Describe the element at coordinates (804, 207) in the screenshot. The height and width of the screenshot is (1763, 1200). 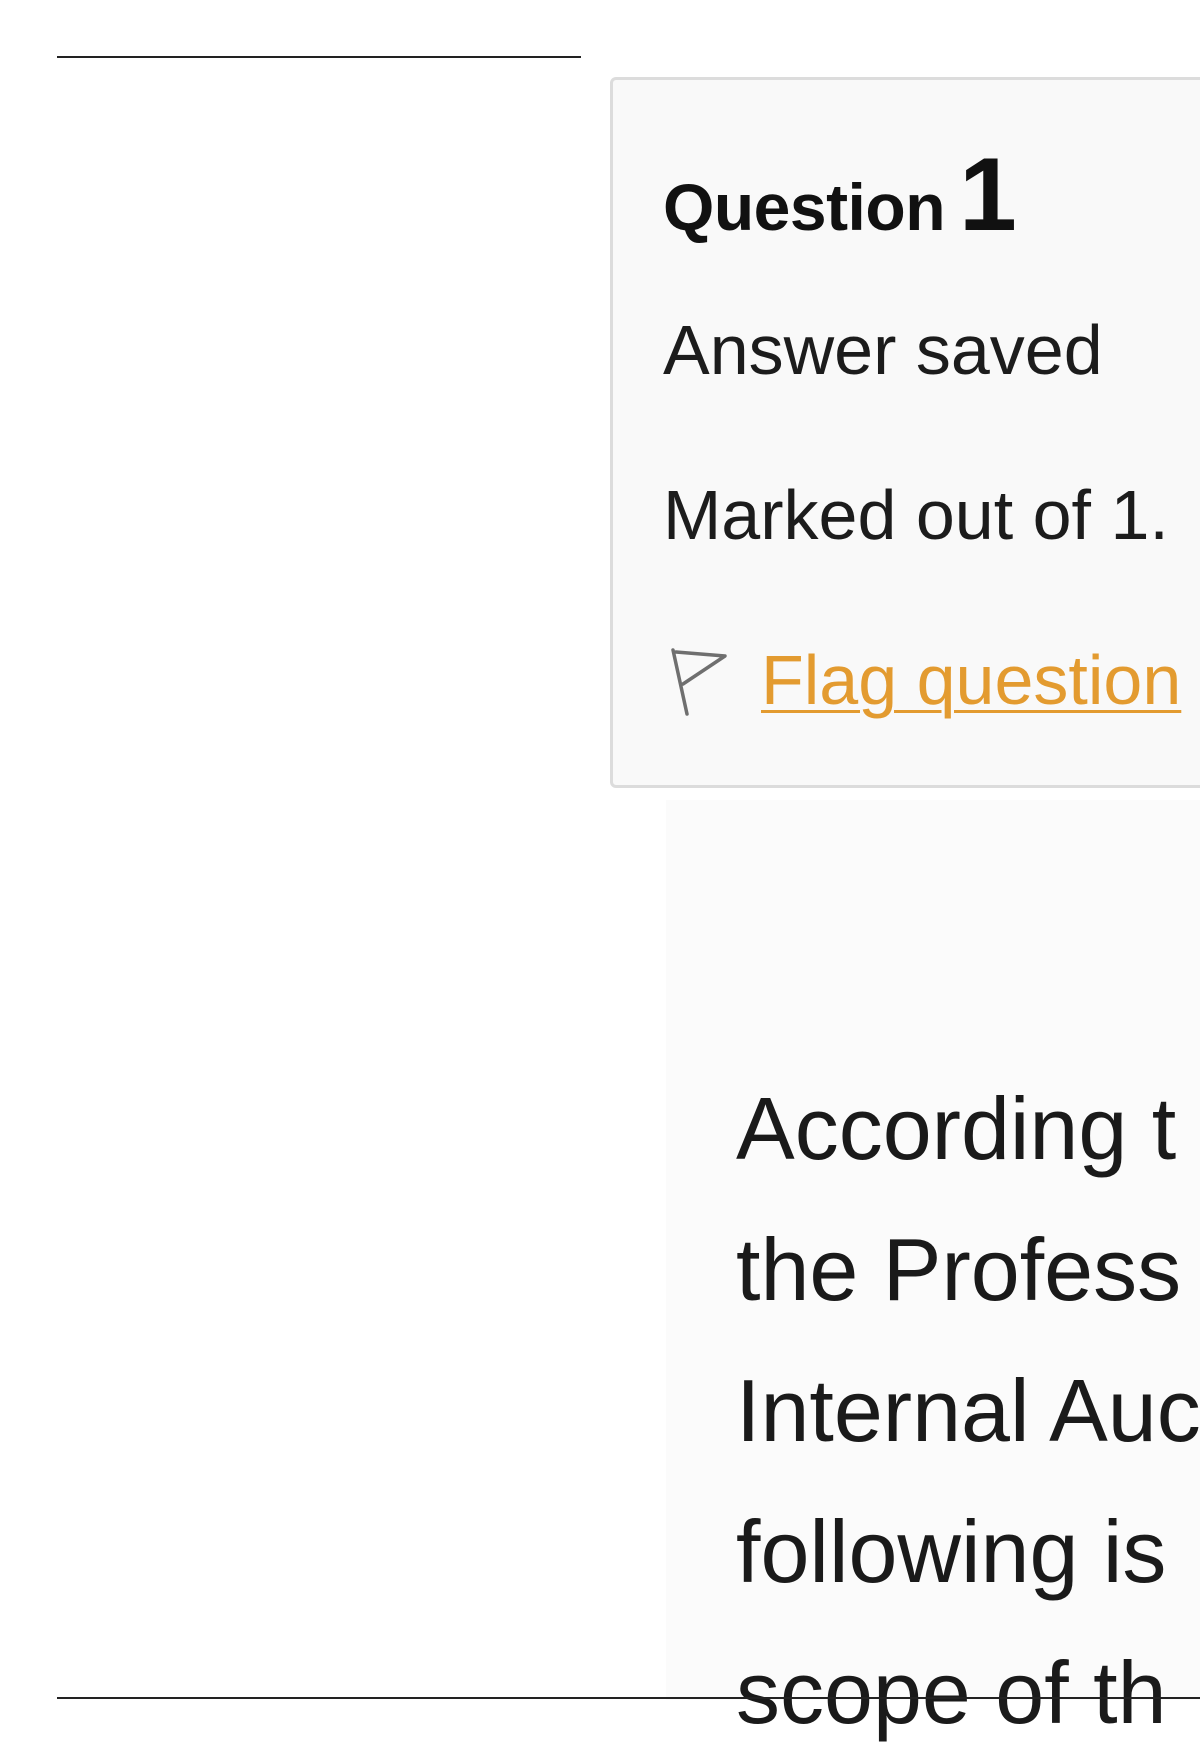
I see `question-label: Question` at that location.